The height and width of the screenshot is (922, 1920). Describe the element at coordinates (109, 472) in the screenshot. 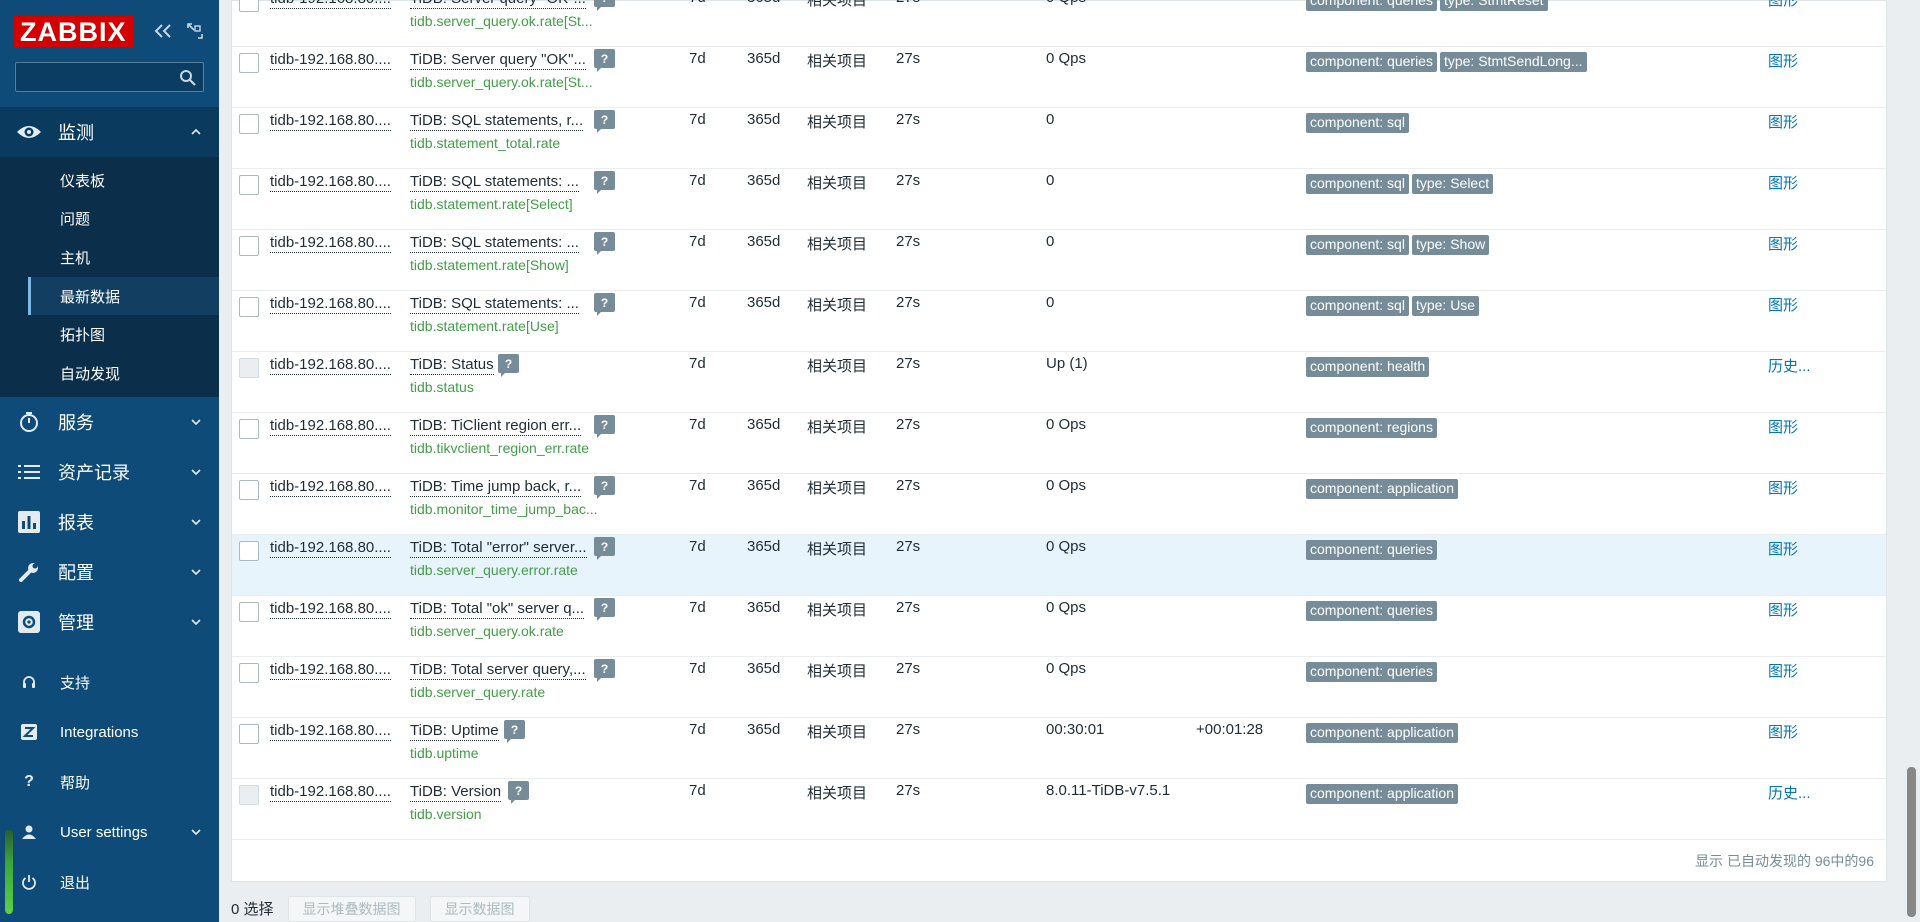

I see `menu-item-inventory: 资产记录` at that location.